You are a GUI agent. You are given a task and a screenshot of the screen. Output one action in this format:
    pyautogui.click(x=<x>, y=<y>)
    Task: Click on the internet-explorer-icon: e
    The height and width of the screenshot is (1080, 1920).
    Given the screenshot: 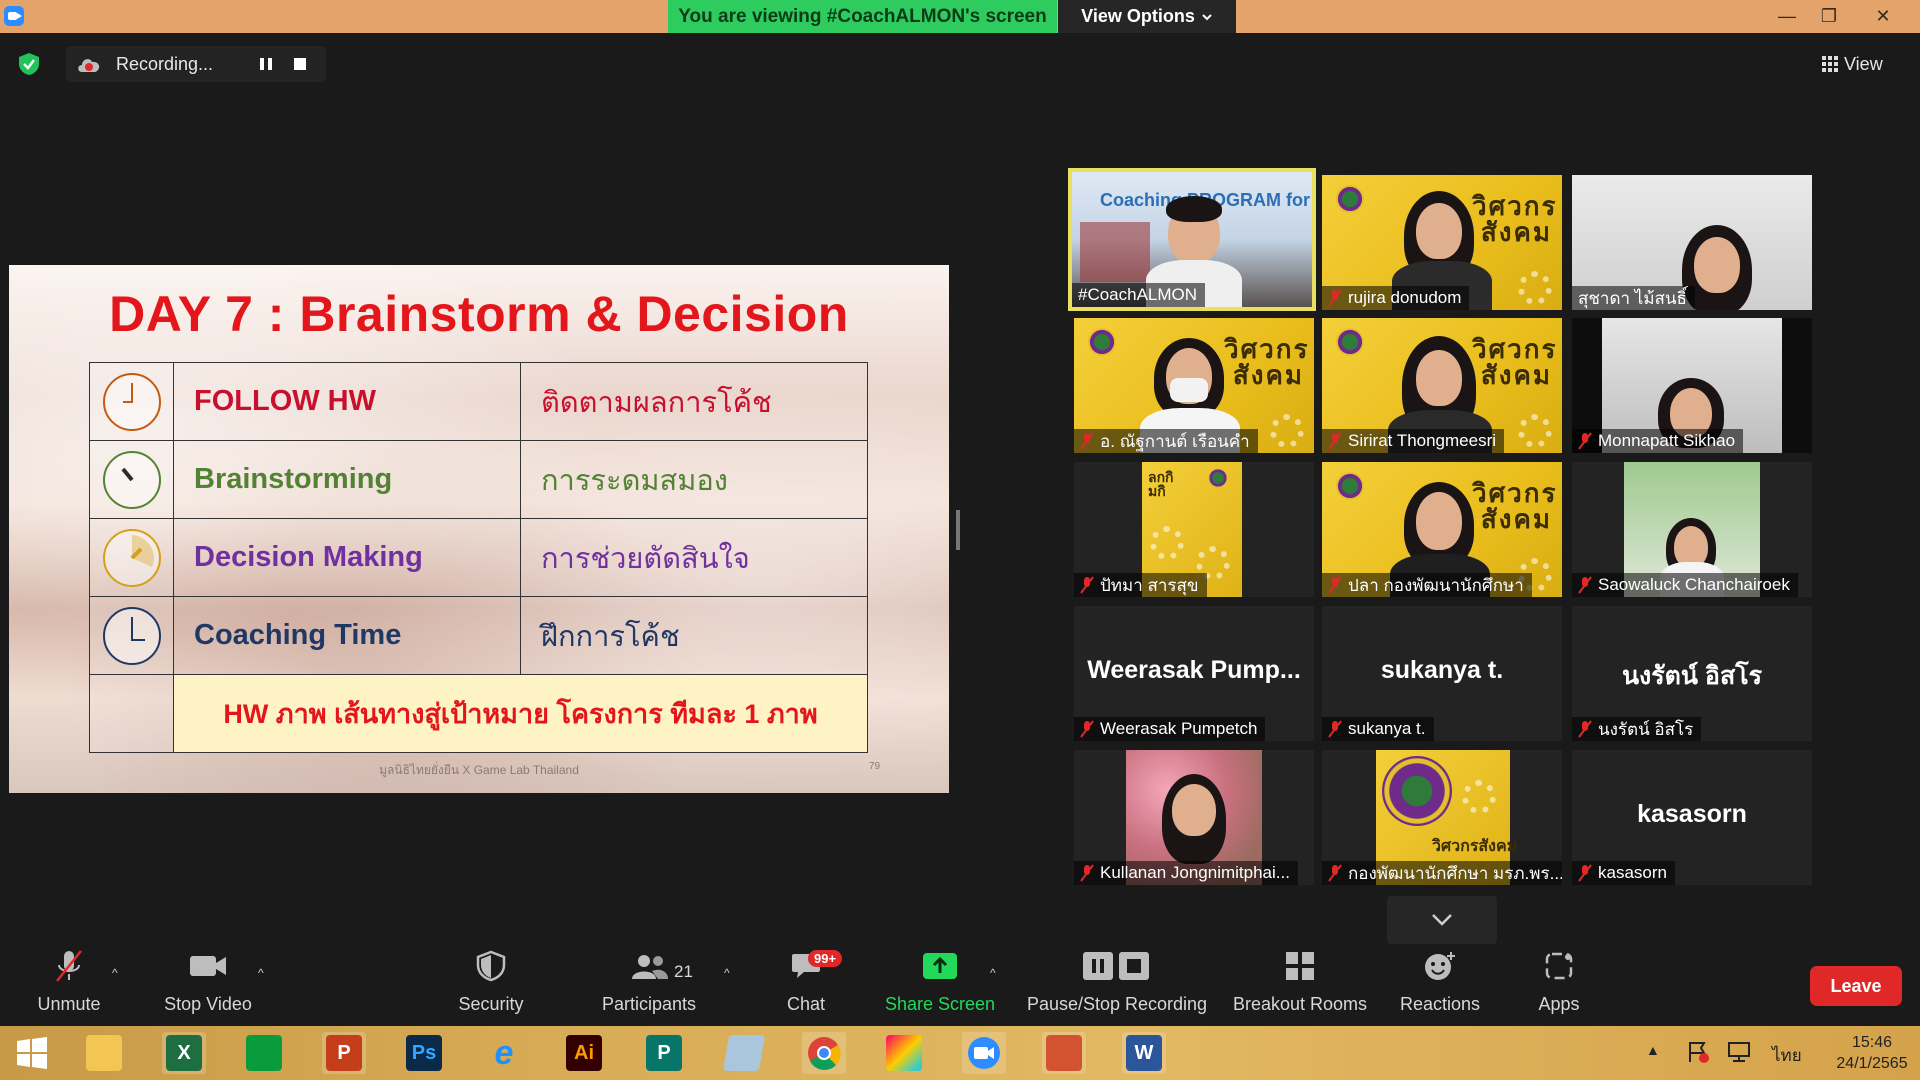 What is the action you would take?
    pyautogui.click(x=504, y=1052)
    